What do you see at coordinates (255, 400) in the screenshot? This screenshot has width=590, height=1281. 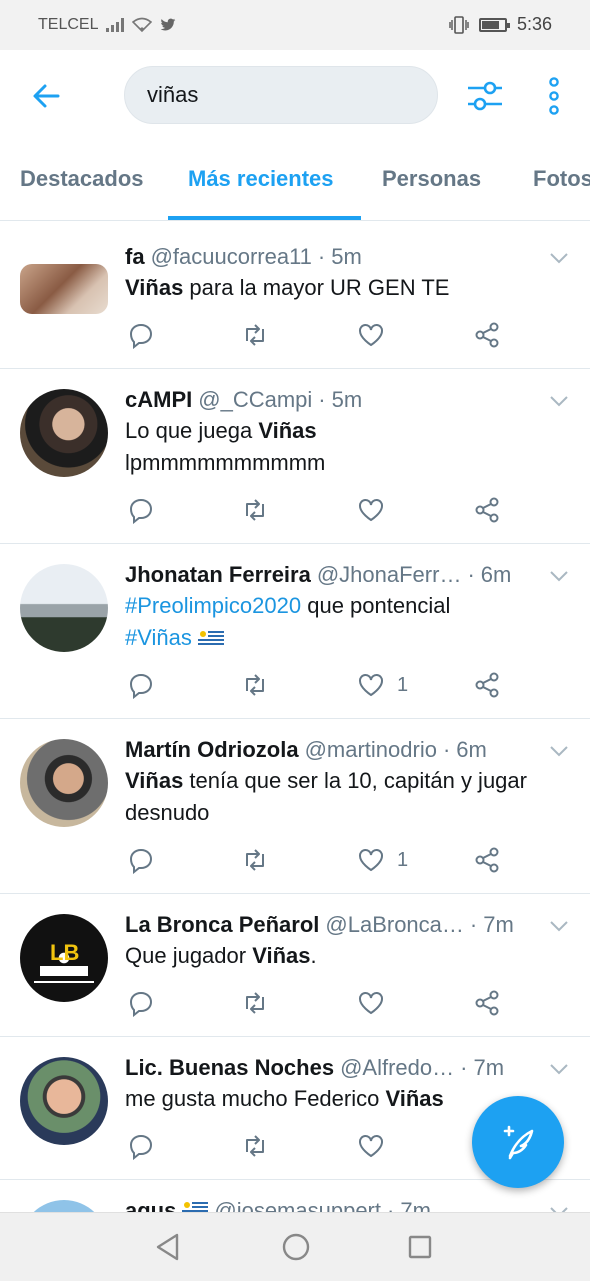 I see `user-handle: @_CCampi` at bounding box center [255, 400].